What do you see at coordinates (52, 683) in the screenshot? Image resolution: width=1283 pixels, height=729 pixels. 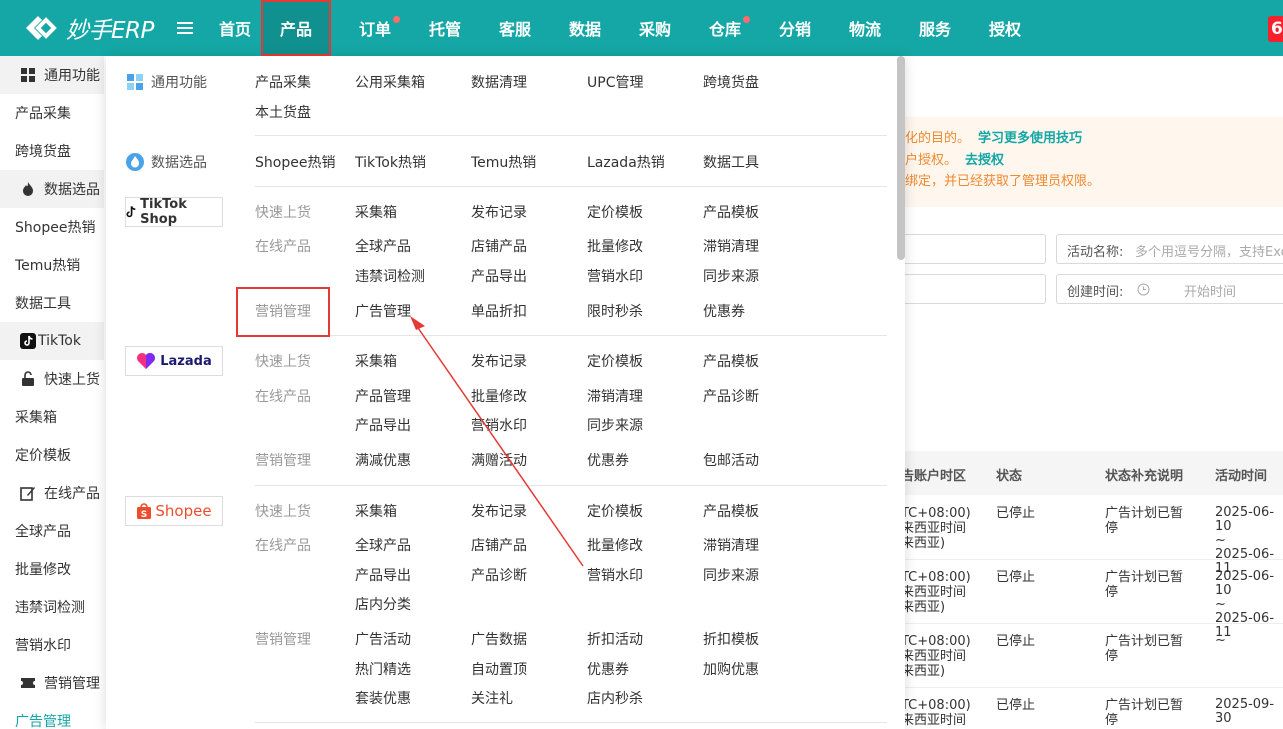 I see `sidebar-group-marketing: 营销管理` at bounding box center [52, 683].